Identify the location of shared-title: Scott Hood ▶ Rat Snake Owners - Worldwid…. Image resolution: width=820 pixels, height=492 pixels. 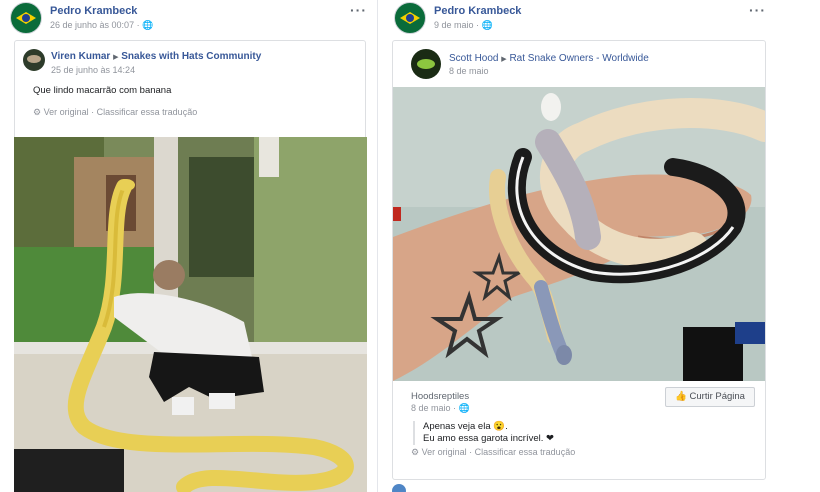
(549, 58).